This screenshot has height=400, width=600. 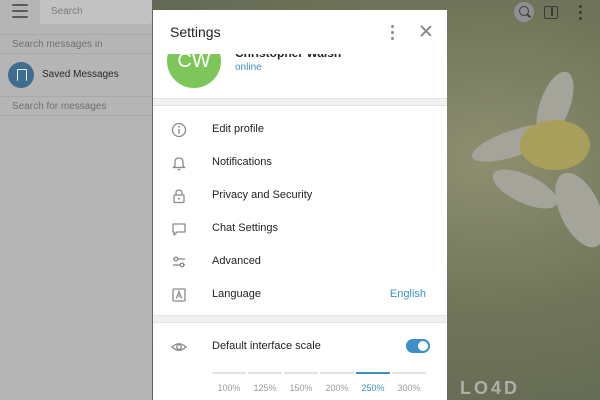 I want to click on interface-scale-toggle, so click(x=418, y=346).